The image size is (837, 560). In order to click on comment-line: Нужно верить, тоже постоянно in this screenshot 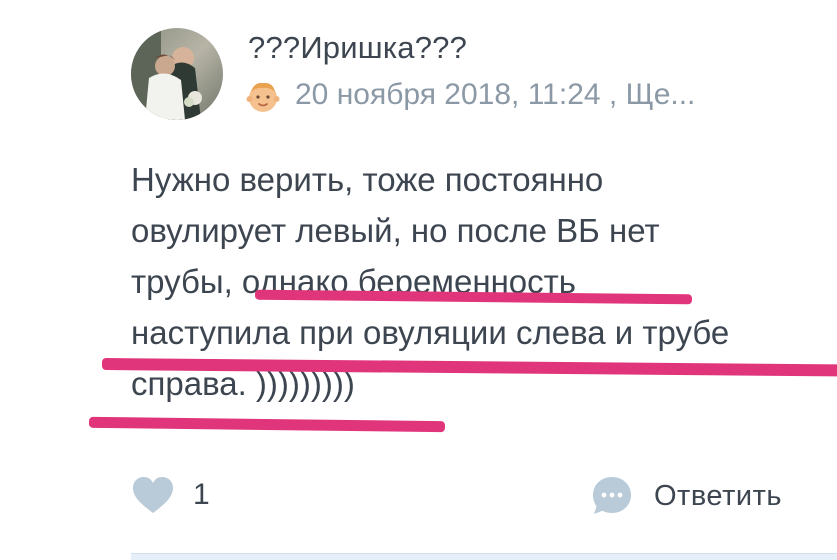, I will do `click(367, 179)`.